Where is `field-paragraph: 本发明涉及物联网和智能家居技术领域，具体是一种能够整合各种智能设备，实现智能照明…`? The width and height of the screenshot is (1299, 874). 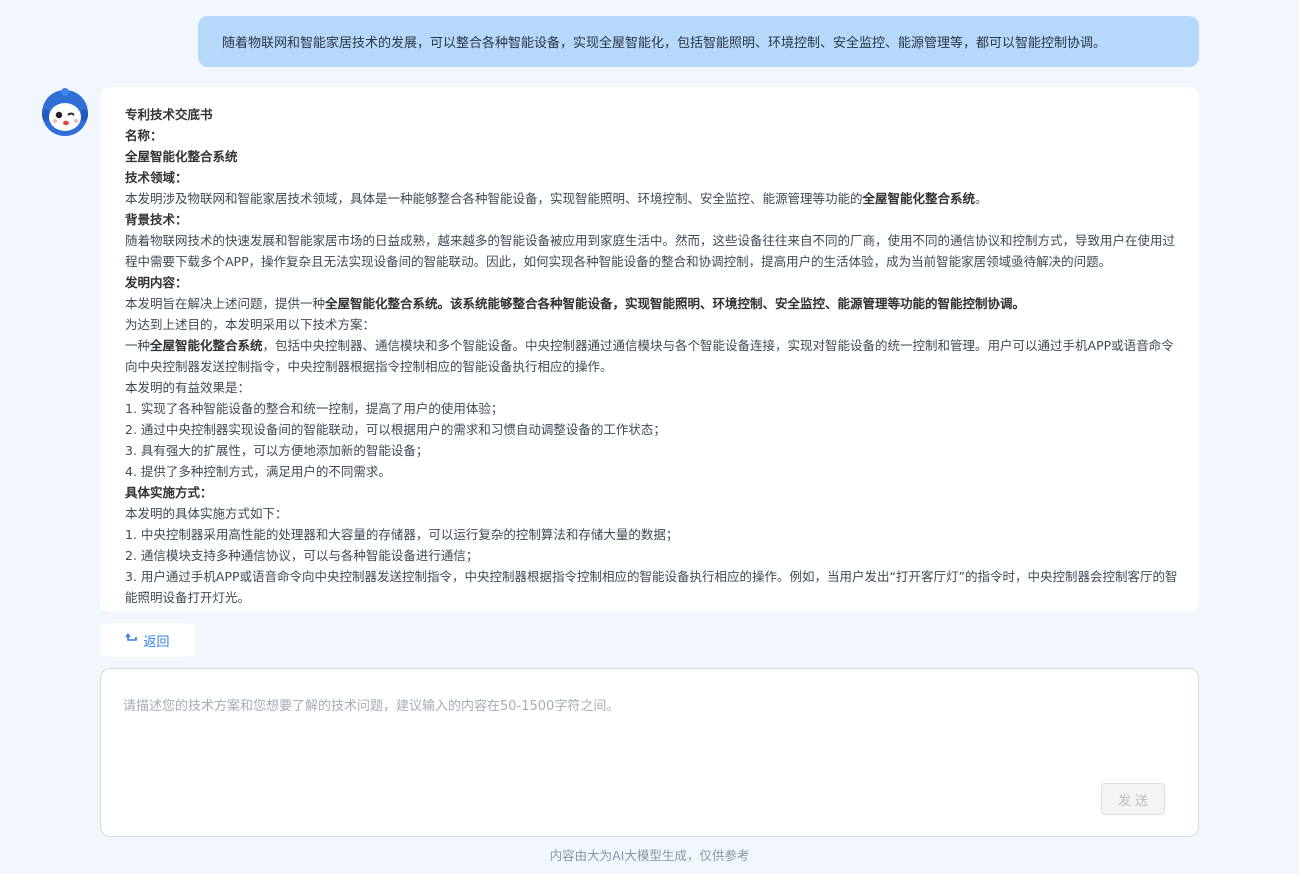 field-paragraph: 本发明涉及物联网和智能家居技术领域，具体是一种能够整合各种智能设备，实现智能照明… is located at coordinates (652, 198).